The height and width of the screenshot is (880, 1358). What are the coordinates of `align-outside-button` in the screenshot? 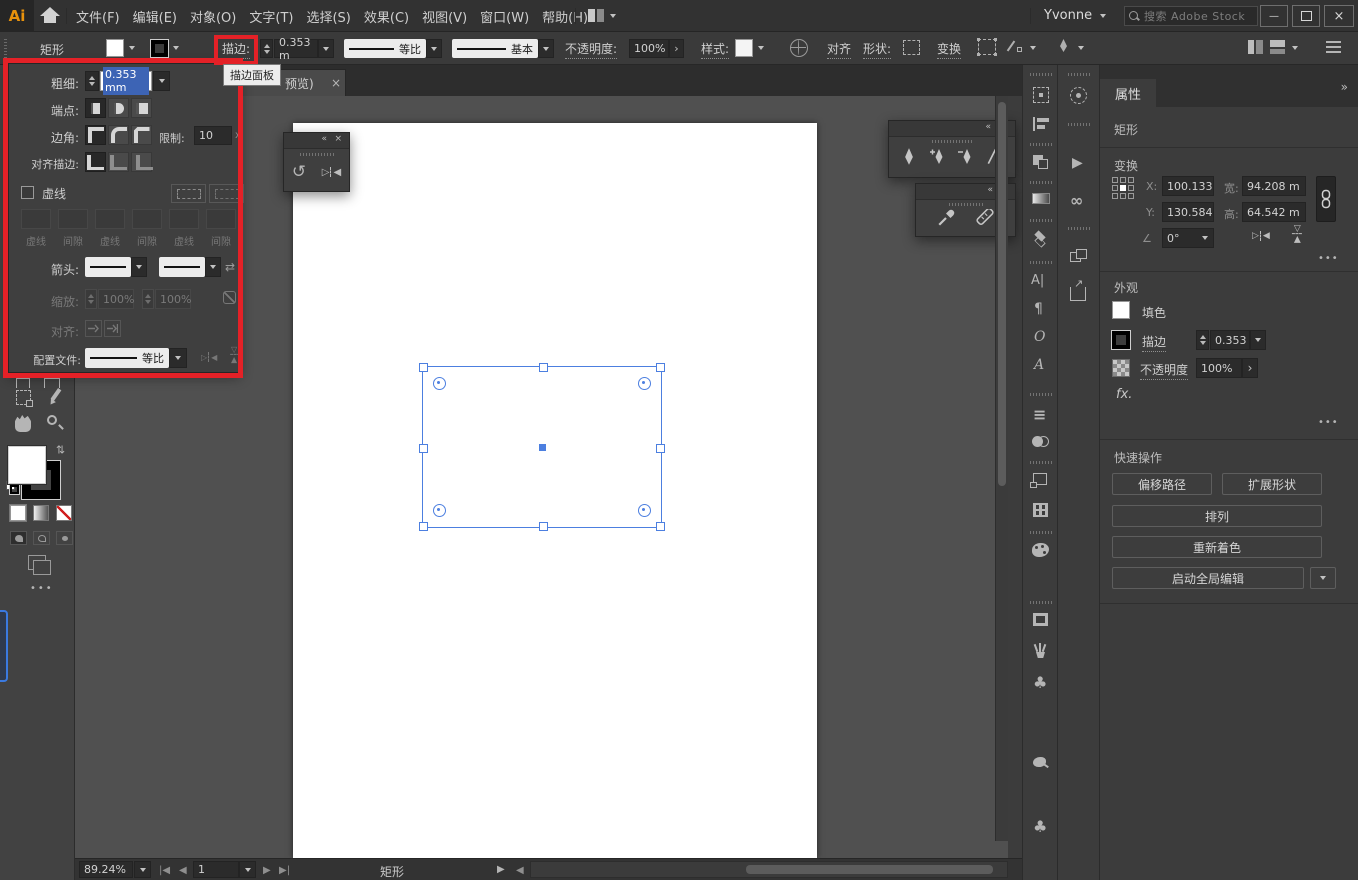 It's located at (142, 162).